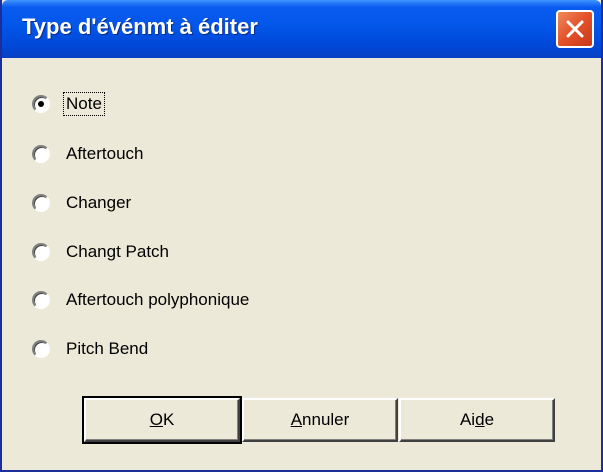  I want to click on radio-label: Note, so click(84, 104).